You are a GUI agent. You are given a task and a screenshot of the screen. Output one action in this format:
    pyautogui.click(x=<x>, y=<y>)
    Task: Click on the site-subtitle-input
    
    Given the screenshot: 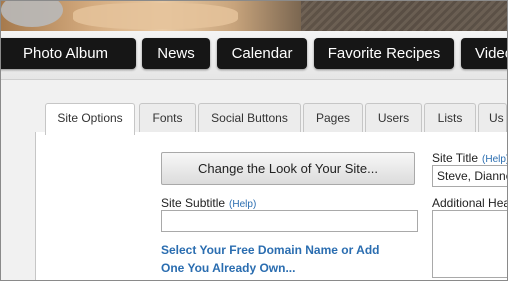 What is the action you would take?
    pyautogui.click(x=289, y=221)
    